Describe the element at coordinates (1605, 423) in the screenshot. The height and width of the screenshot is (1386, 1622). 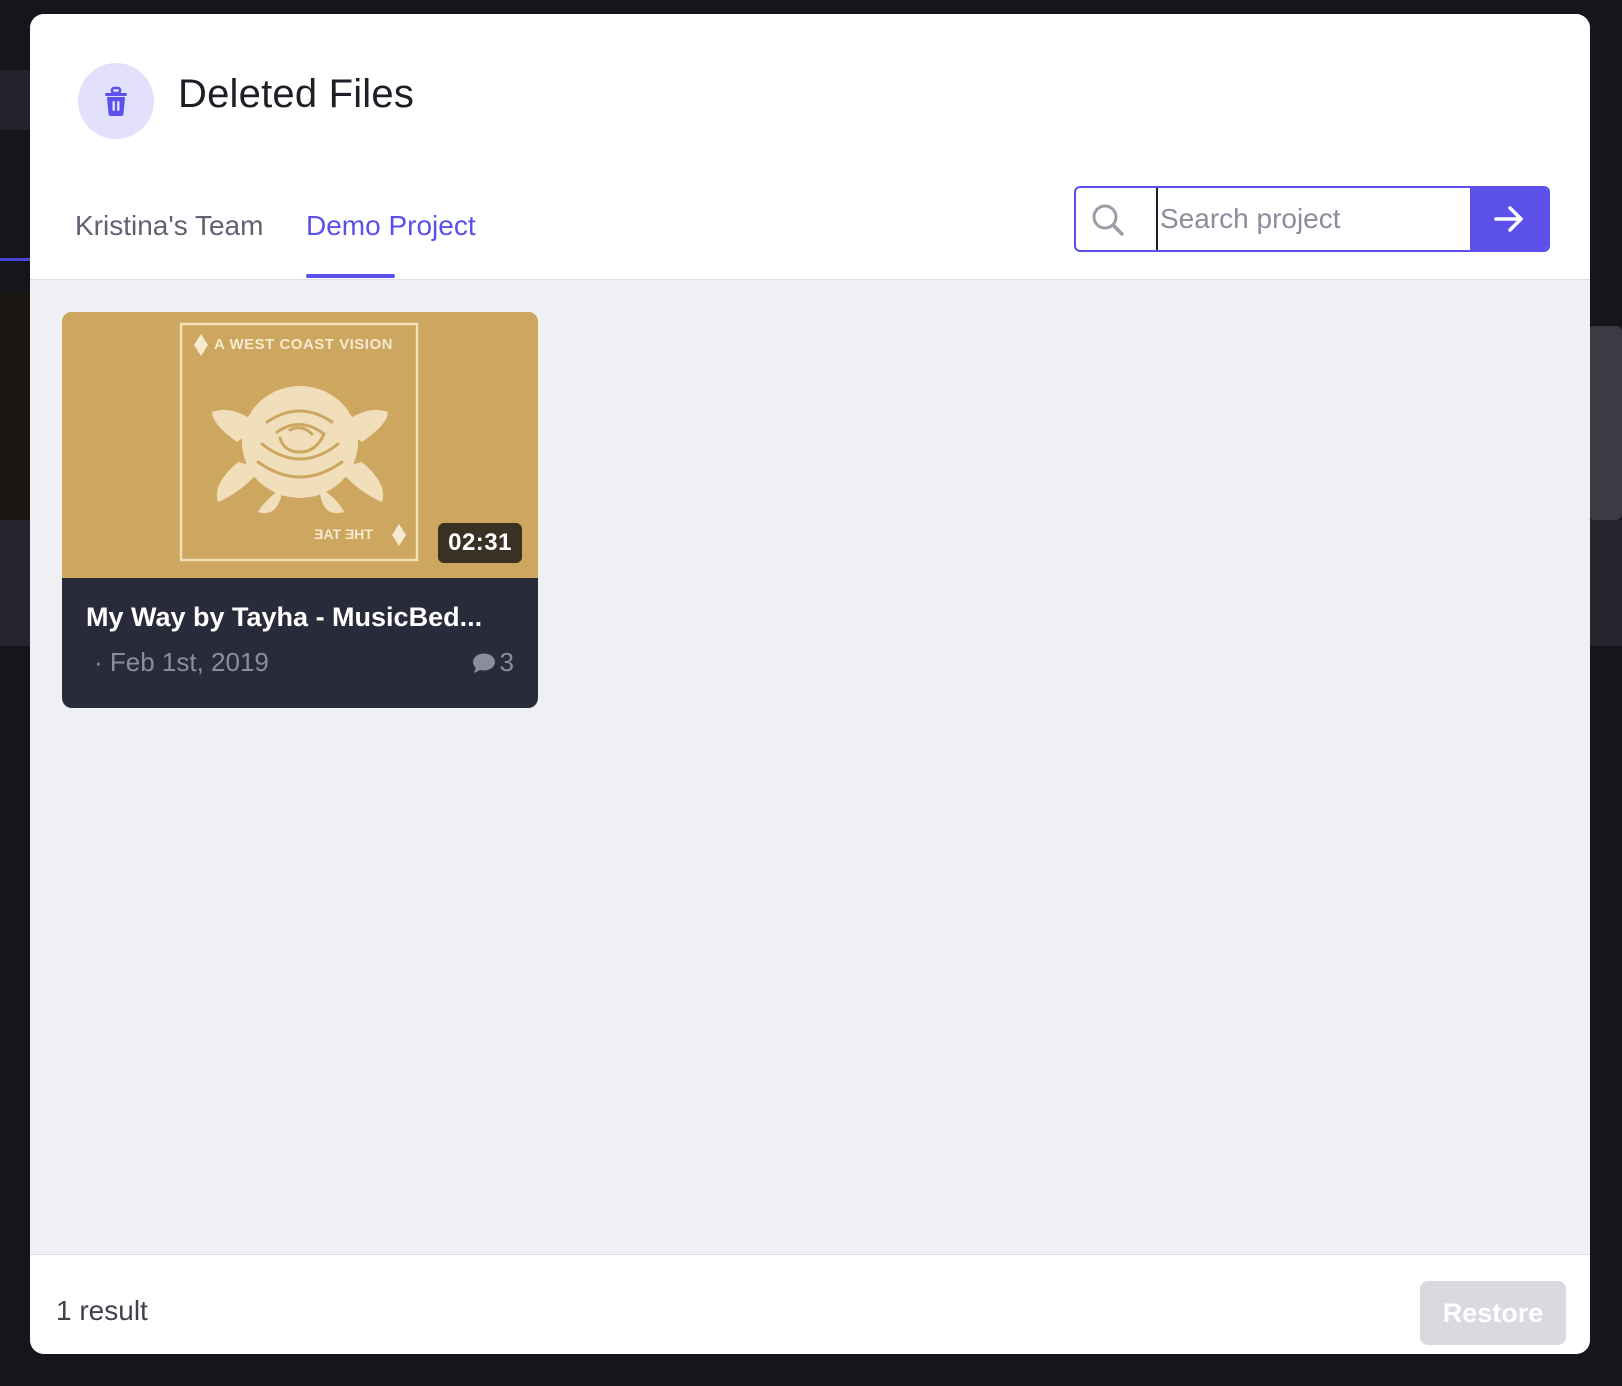
I see `background-right-panel` at that location.